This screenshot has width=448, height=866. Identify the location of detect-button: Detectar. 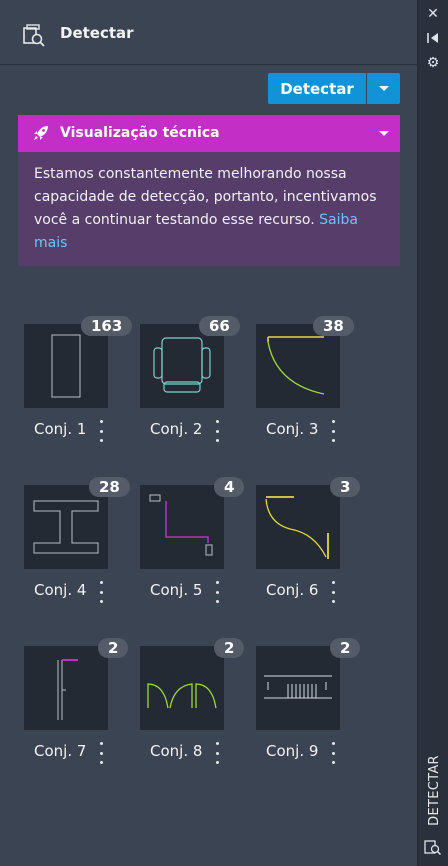
(317, 88).